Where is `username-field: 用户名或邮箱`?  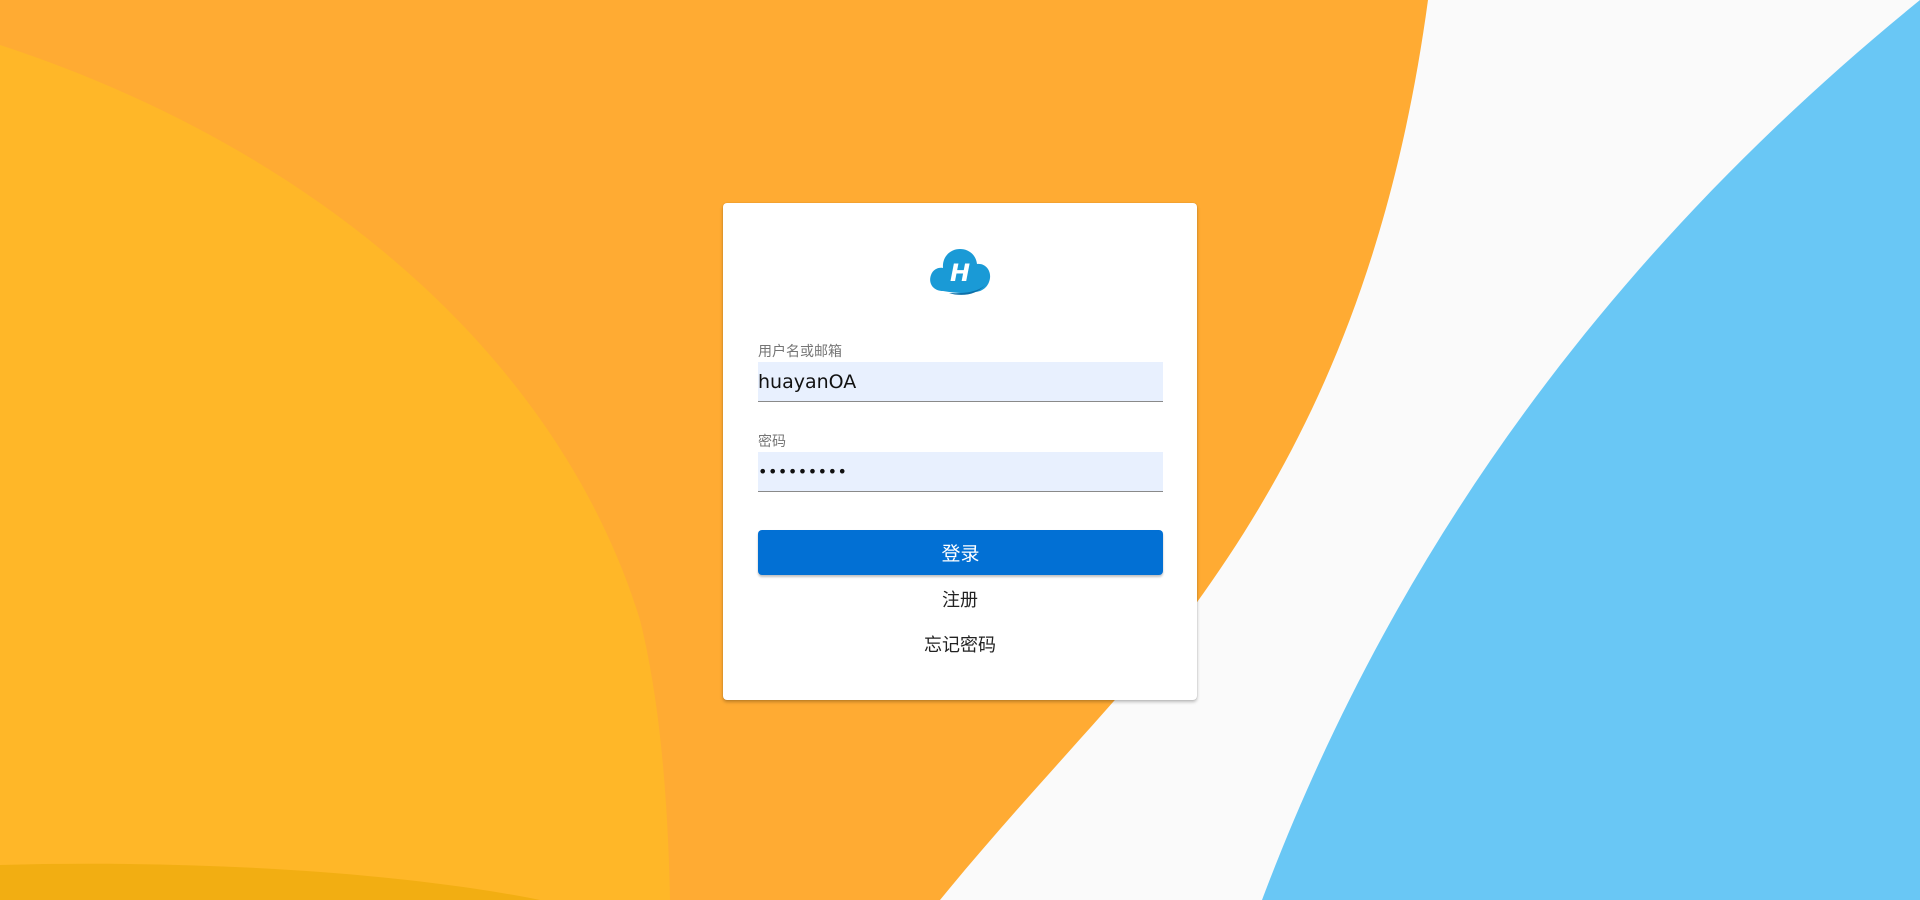 username-field: 用户名或邮箱 is located at coordinates (960, 373).